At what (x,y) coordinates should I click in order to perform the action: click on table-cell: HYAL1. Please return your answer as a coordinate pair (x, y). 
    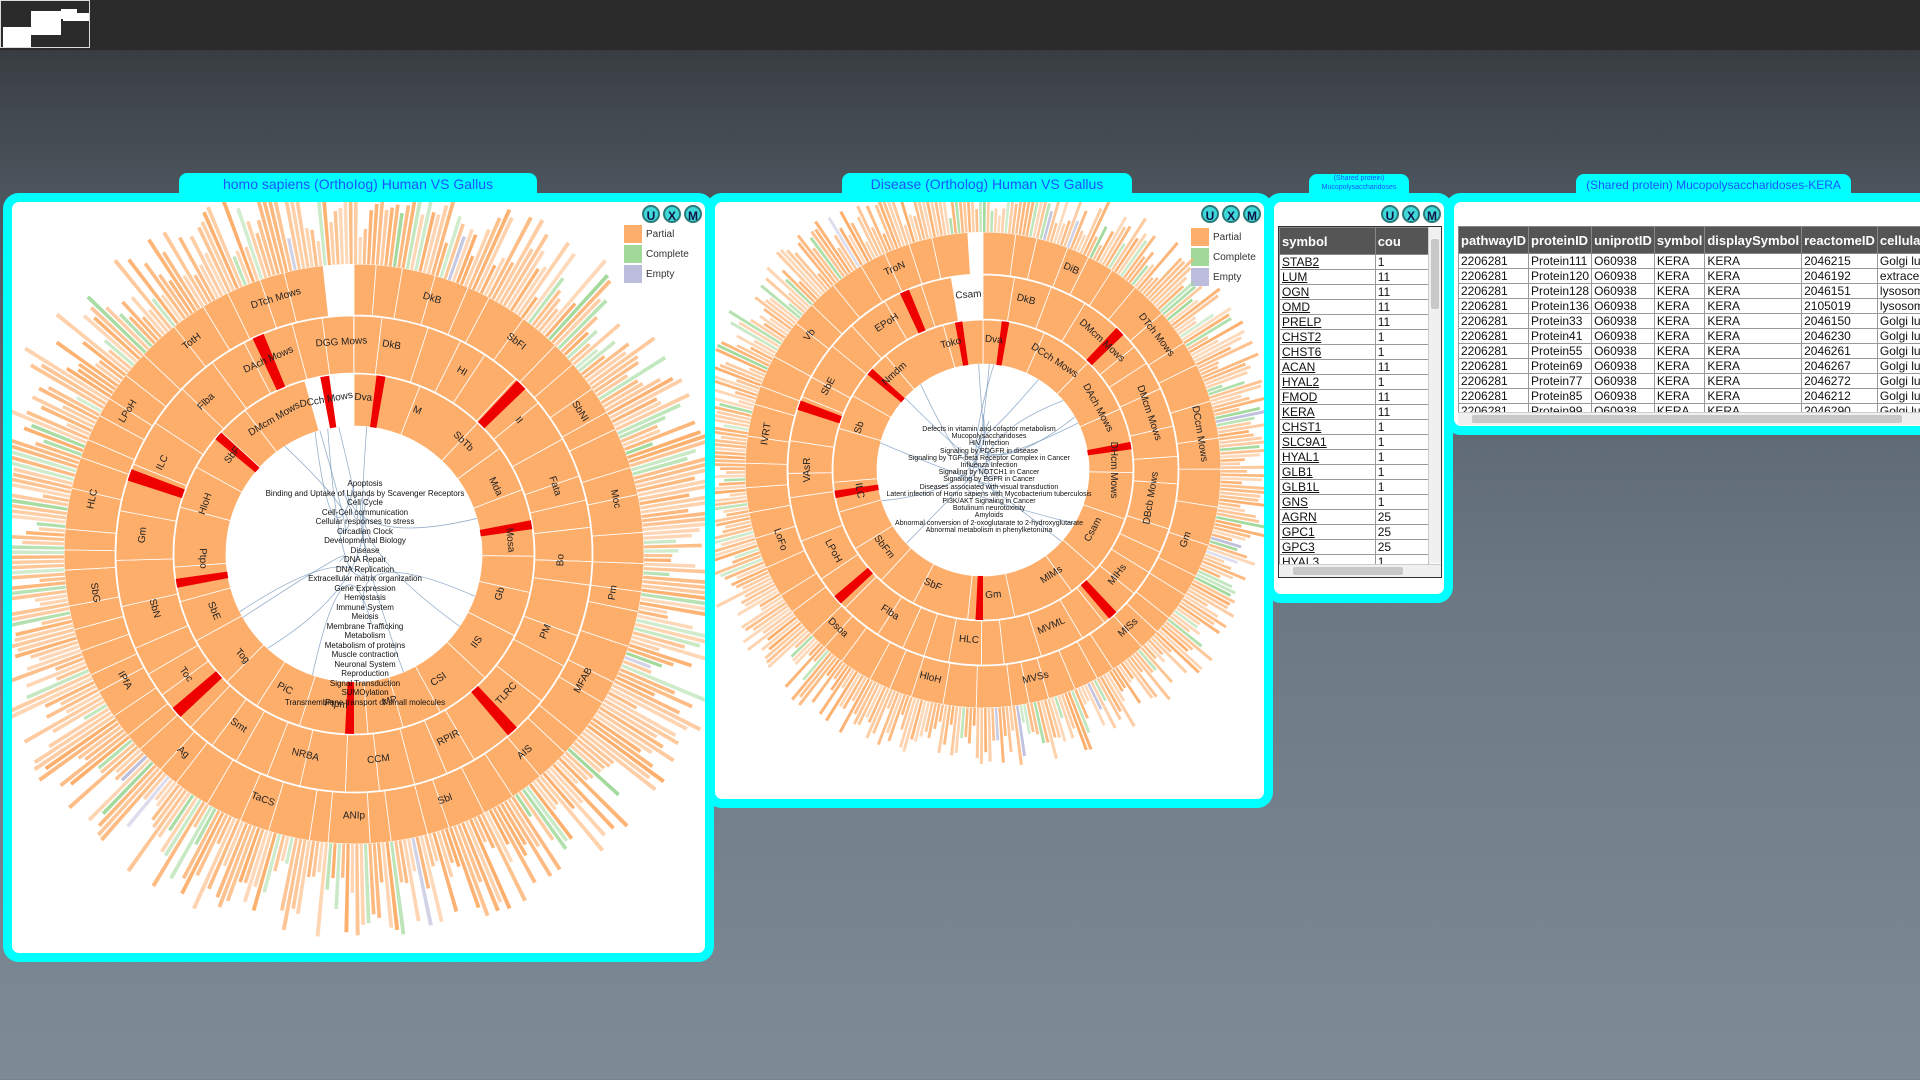
    Looking at the image, I should click on (1327, 457).